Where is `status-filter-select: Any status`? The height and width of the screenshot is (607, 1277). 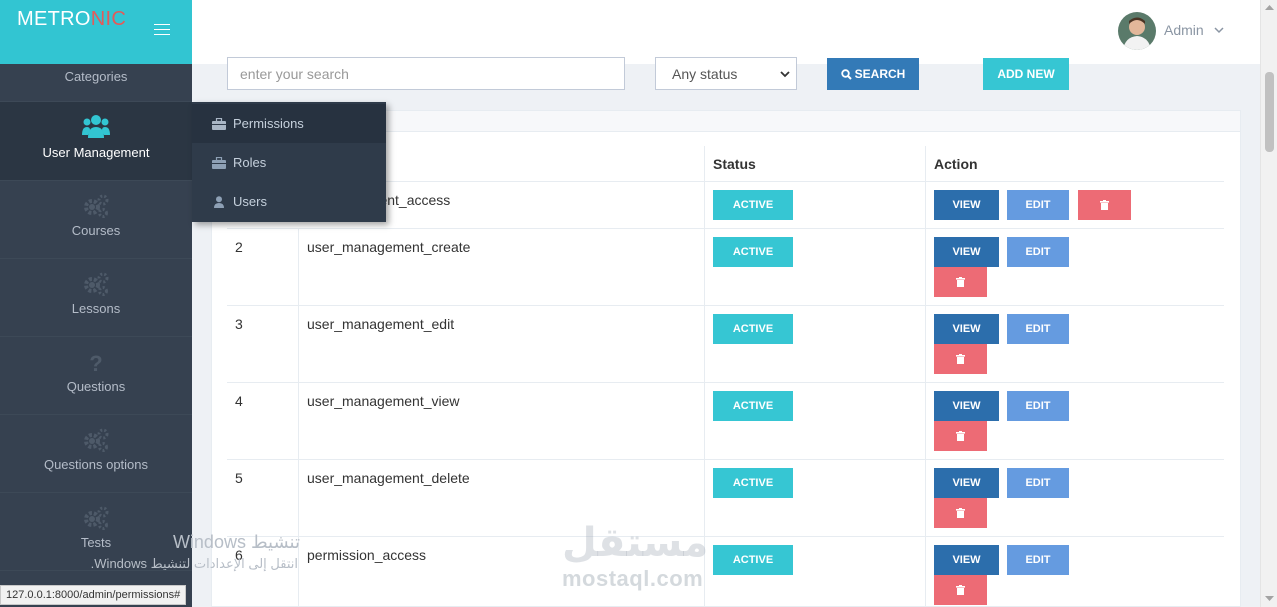
status-filter-select: Any status is located at coordinates (726, 73).